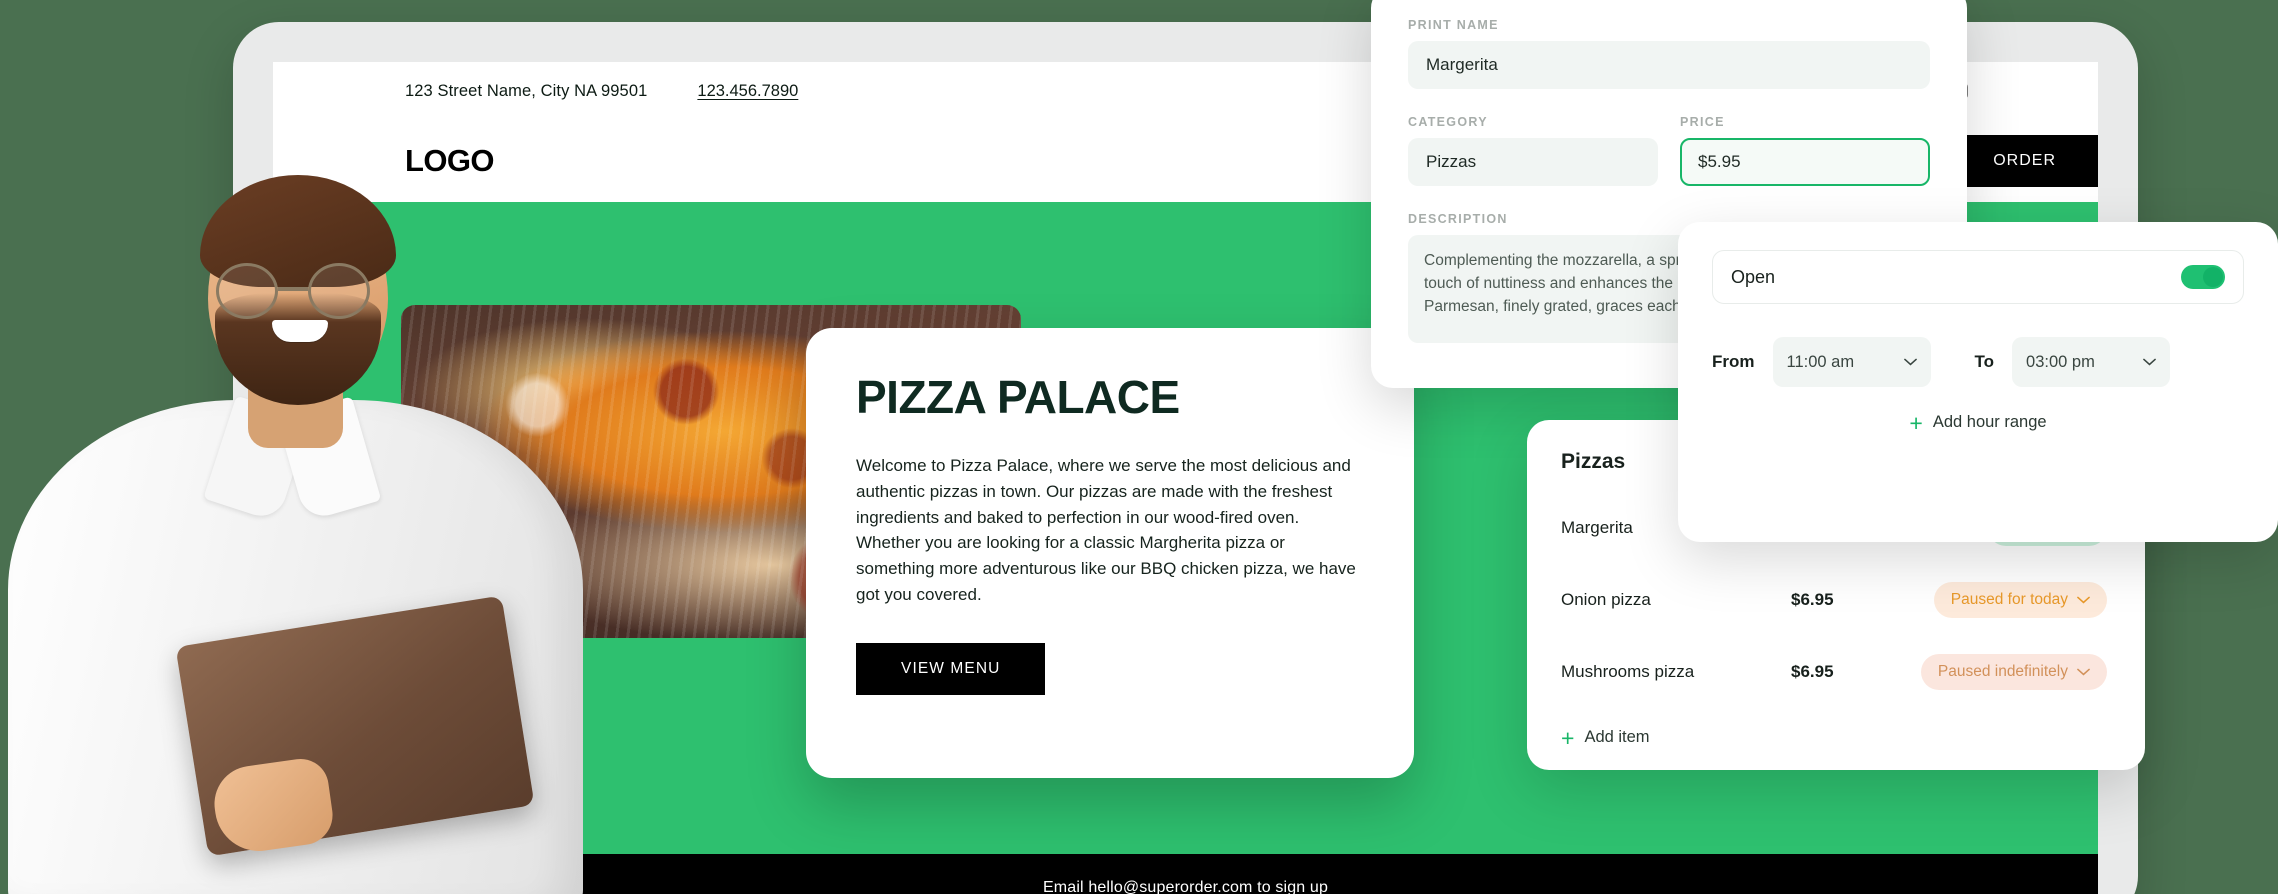 The height and width of the screenshot is (894, 2278). What do you see at coordinates (449, 161) in the screenshot?
I see `site-logo: LOGO` at bounding box center [449, 161].